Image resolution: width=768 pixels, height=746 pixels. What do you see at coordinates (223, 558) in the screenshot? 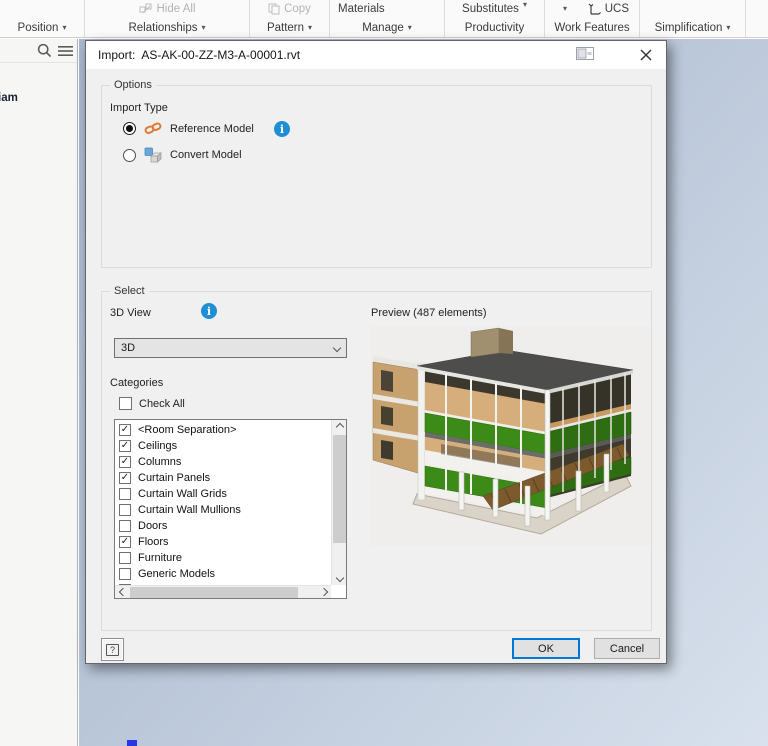
I see `category-row: Furniture` at bounding box center [223, 558].